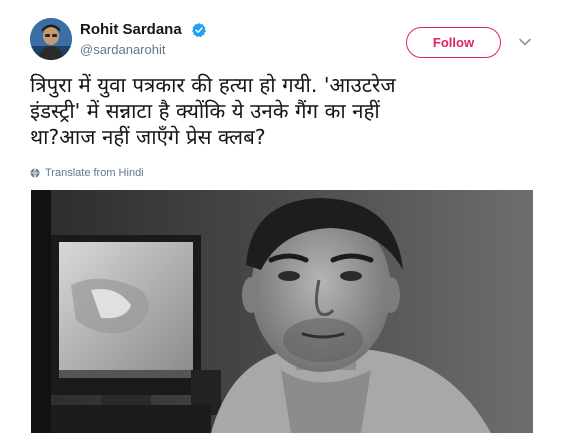 The width and height of the screenshot is (563, 433). Describe the element at coordinates (148, 137) in the screenshot. I see `tweet-text-line: था?आज नहीं जाएँगे प्रेस क्लब?` at that location.